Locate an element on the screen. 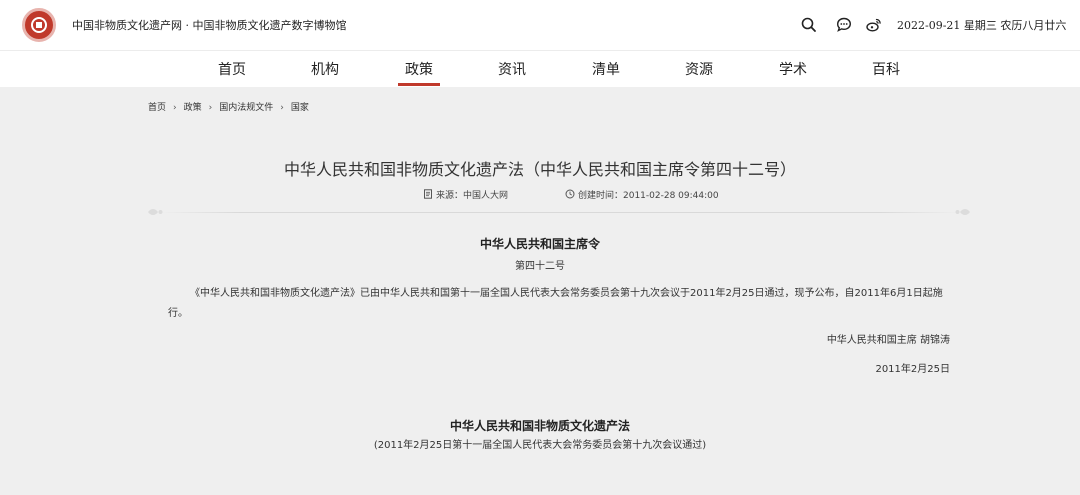  nav-item-encyclopedia: 百科 is located at coordinates (886, 69).